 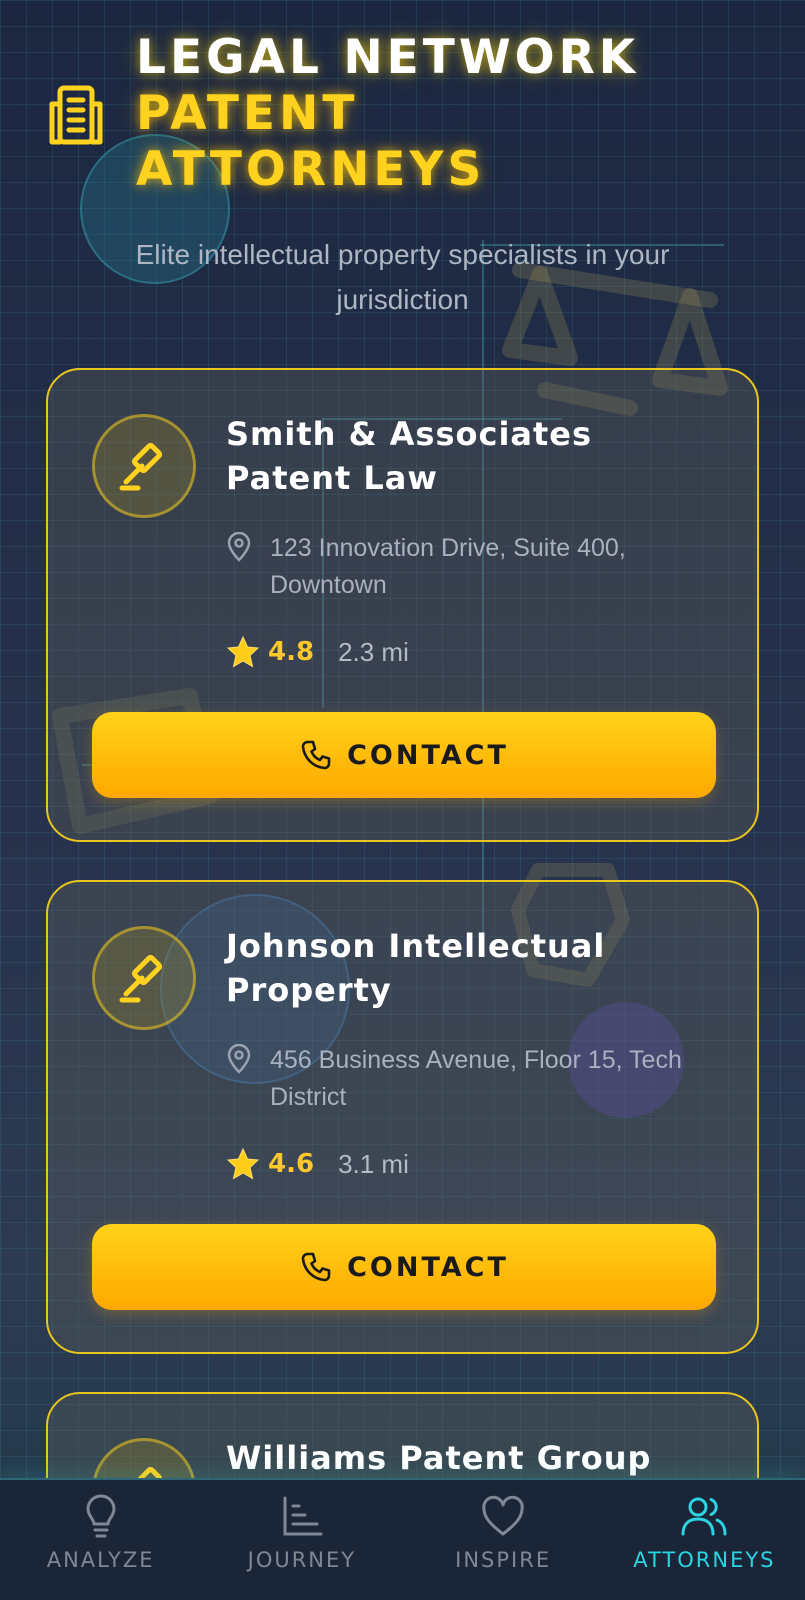 I want to click on heart-icon, so click(x=503, y=1515).